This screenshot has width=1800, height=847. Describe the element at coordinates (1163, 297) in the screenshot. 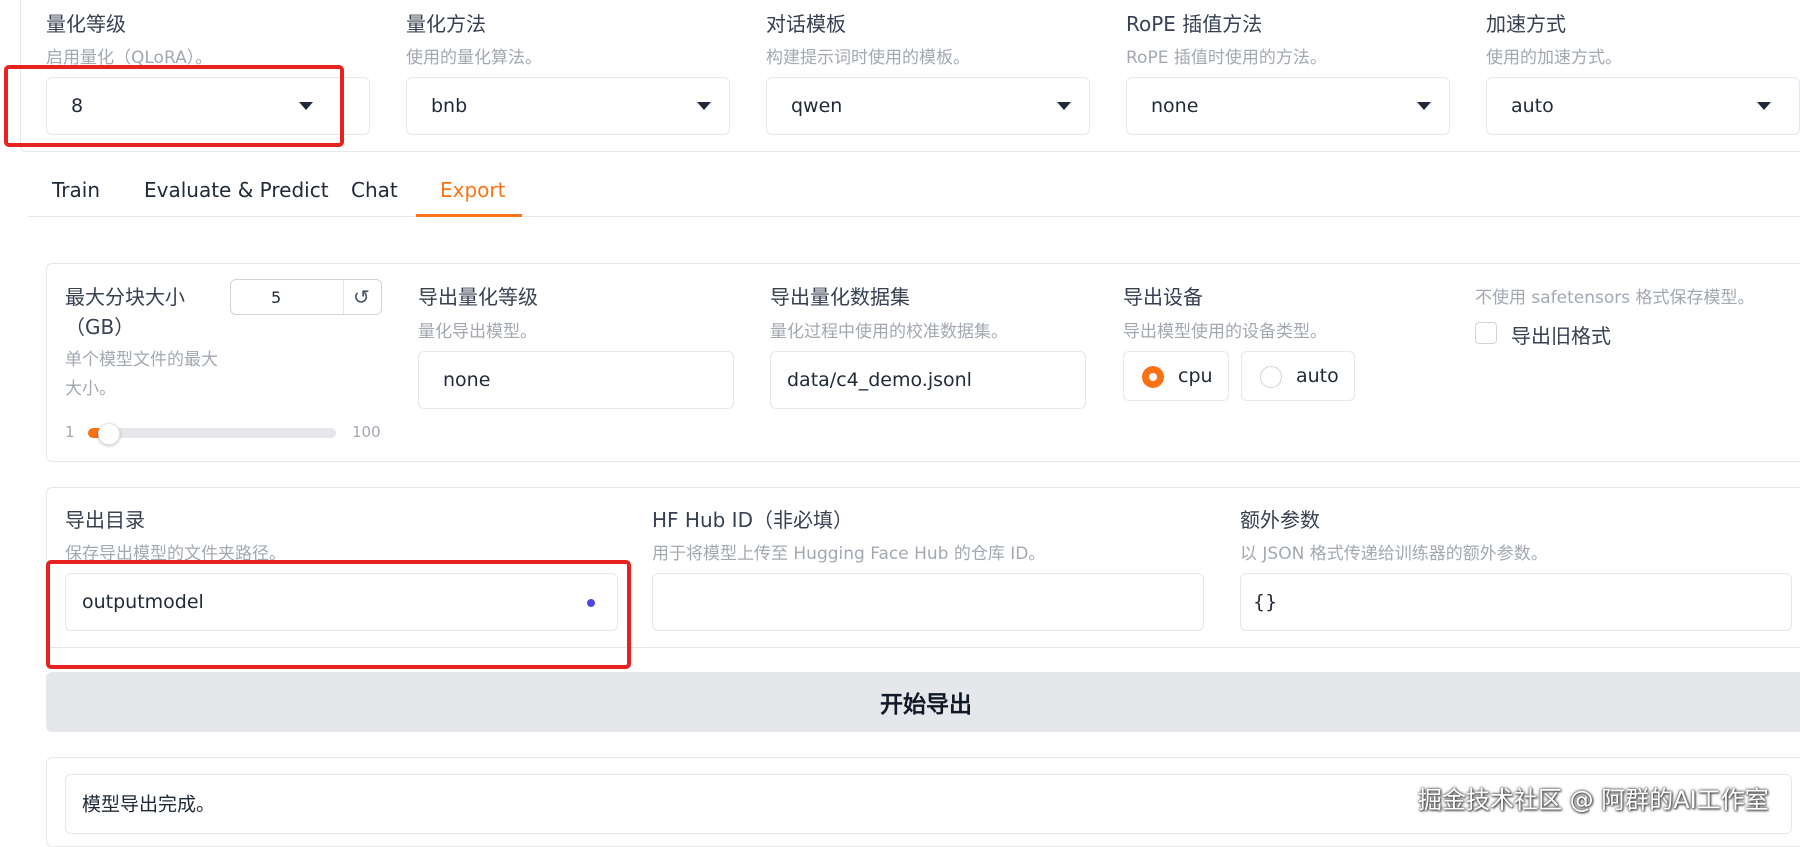

I see `export-device-label: 导出设备` at that location.